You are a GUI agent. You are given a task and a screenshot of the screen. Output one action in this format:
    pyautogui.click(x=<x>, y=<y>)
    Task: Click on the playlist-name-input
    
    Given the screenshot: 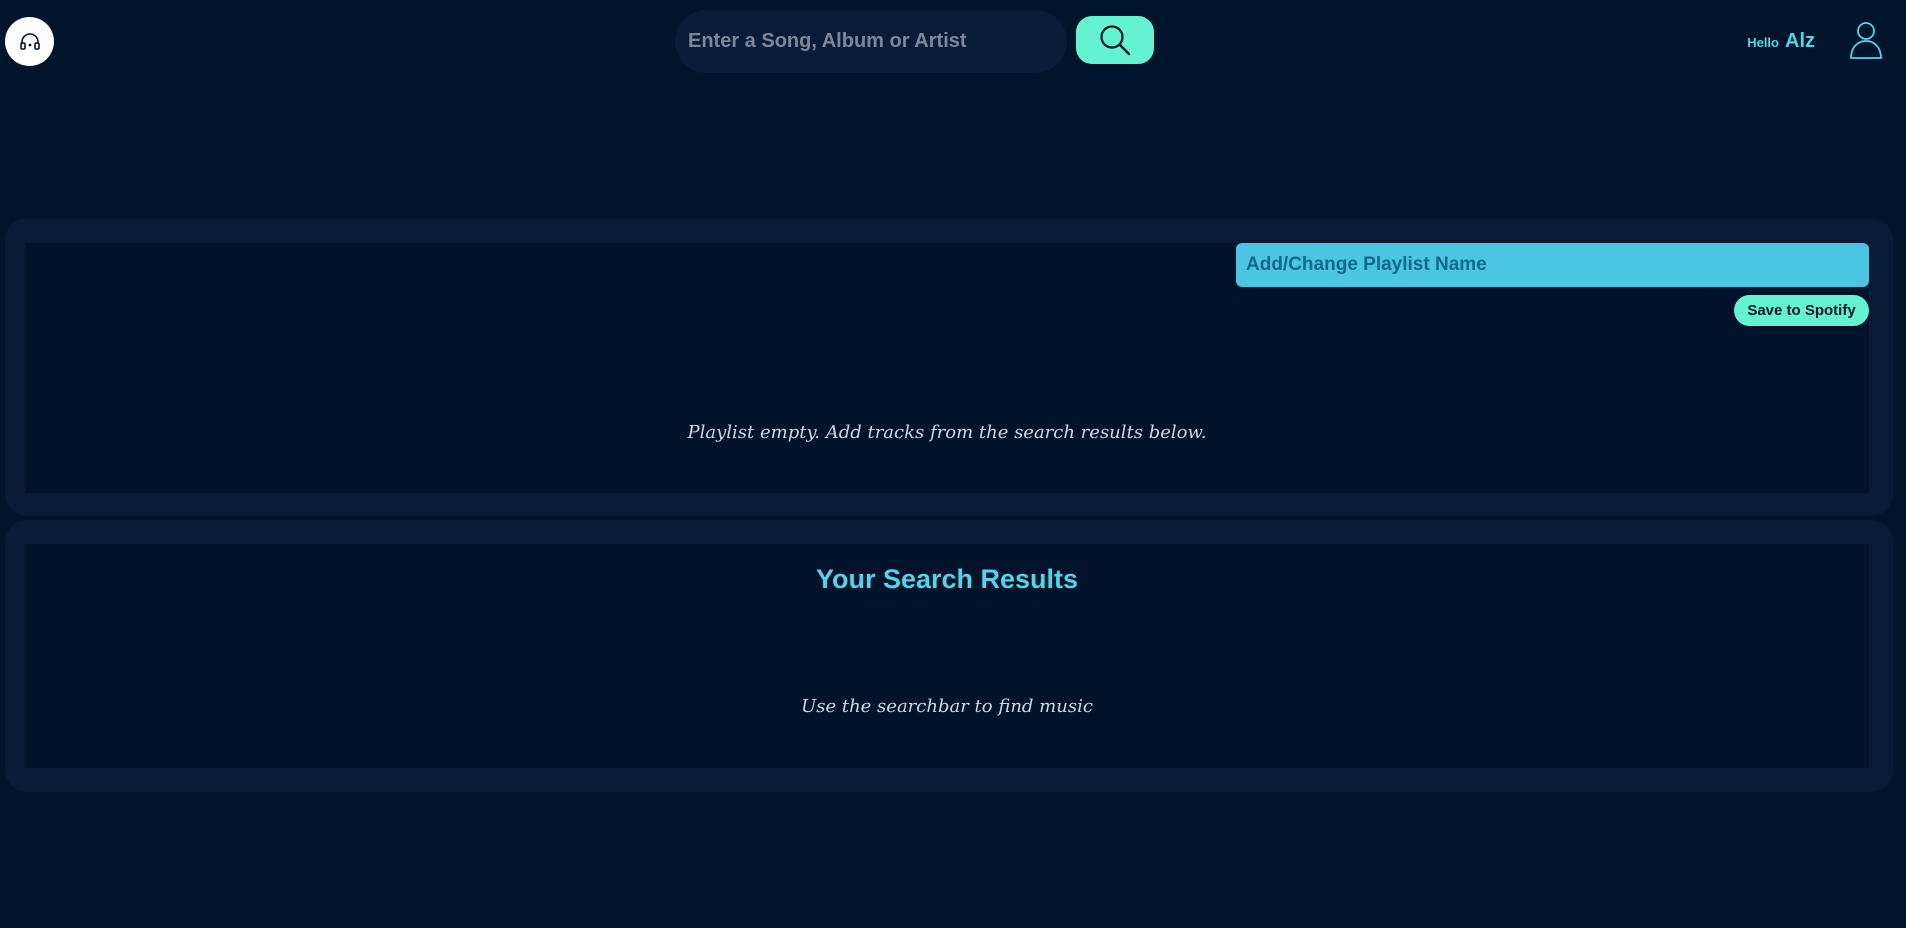 What is the action you would take?
    pyautogui.click(x=1552, y=265)
    